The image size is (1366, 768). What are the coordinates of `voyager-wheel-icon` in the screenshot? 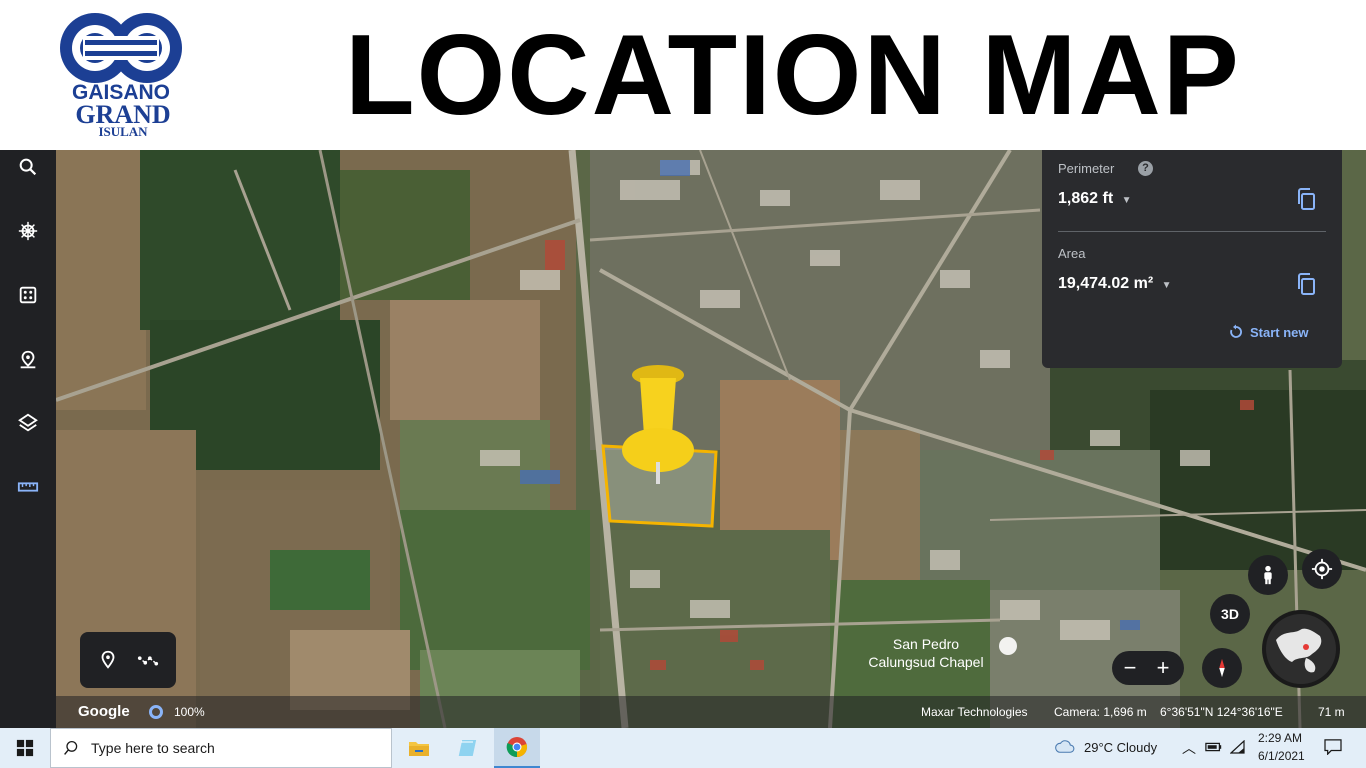 It's located at (28, 231).